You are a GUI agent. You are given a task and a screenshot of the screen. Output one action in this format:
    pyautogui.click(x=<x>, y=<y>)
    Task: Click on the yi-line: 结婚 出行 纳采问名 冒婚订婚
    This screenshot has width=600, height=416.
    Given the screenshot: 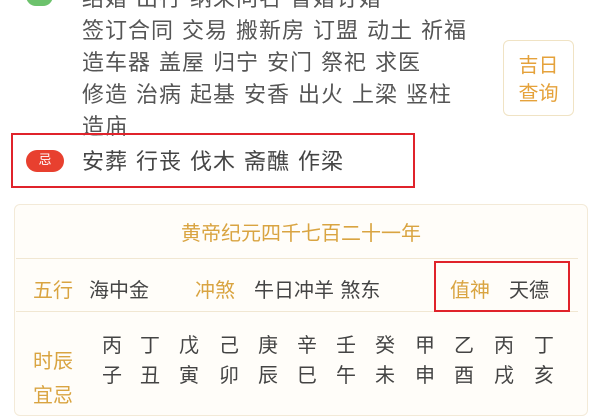 What is the action you would take?
    pyautogui.click(x=297, y=8)
    